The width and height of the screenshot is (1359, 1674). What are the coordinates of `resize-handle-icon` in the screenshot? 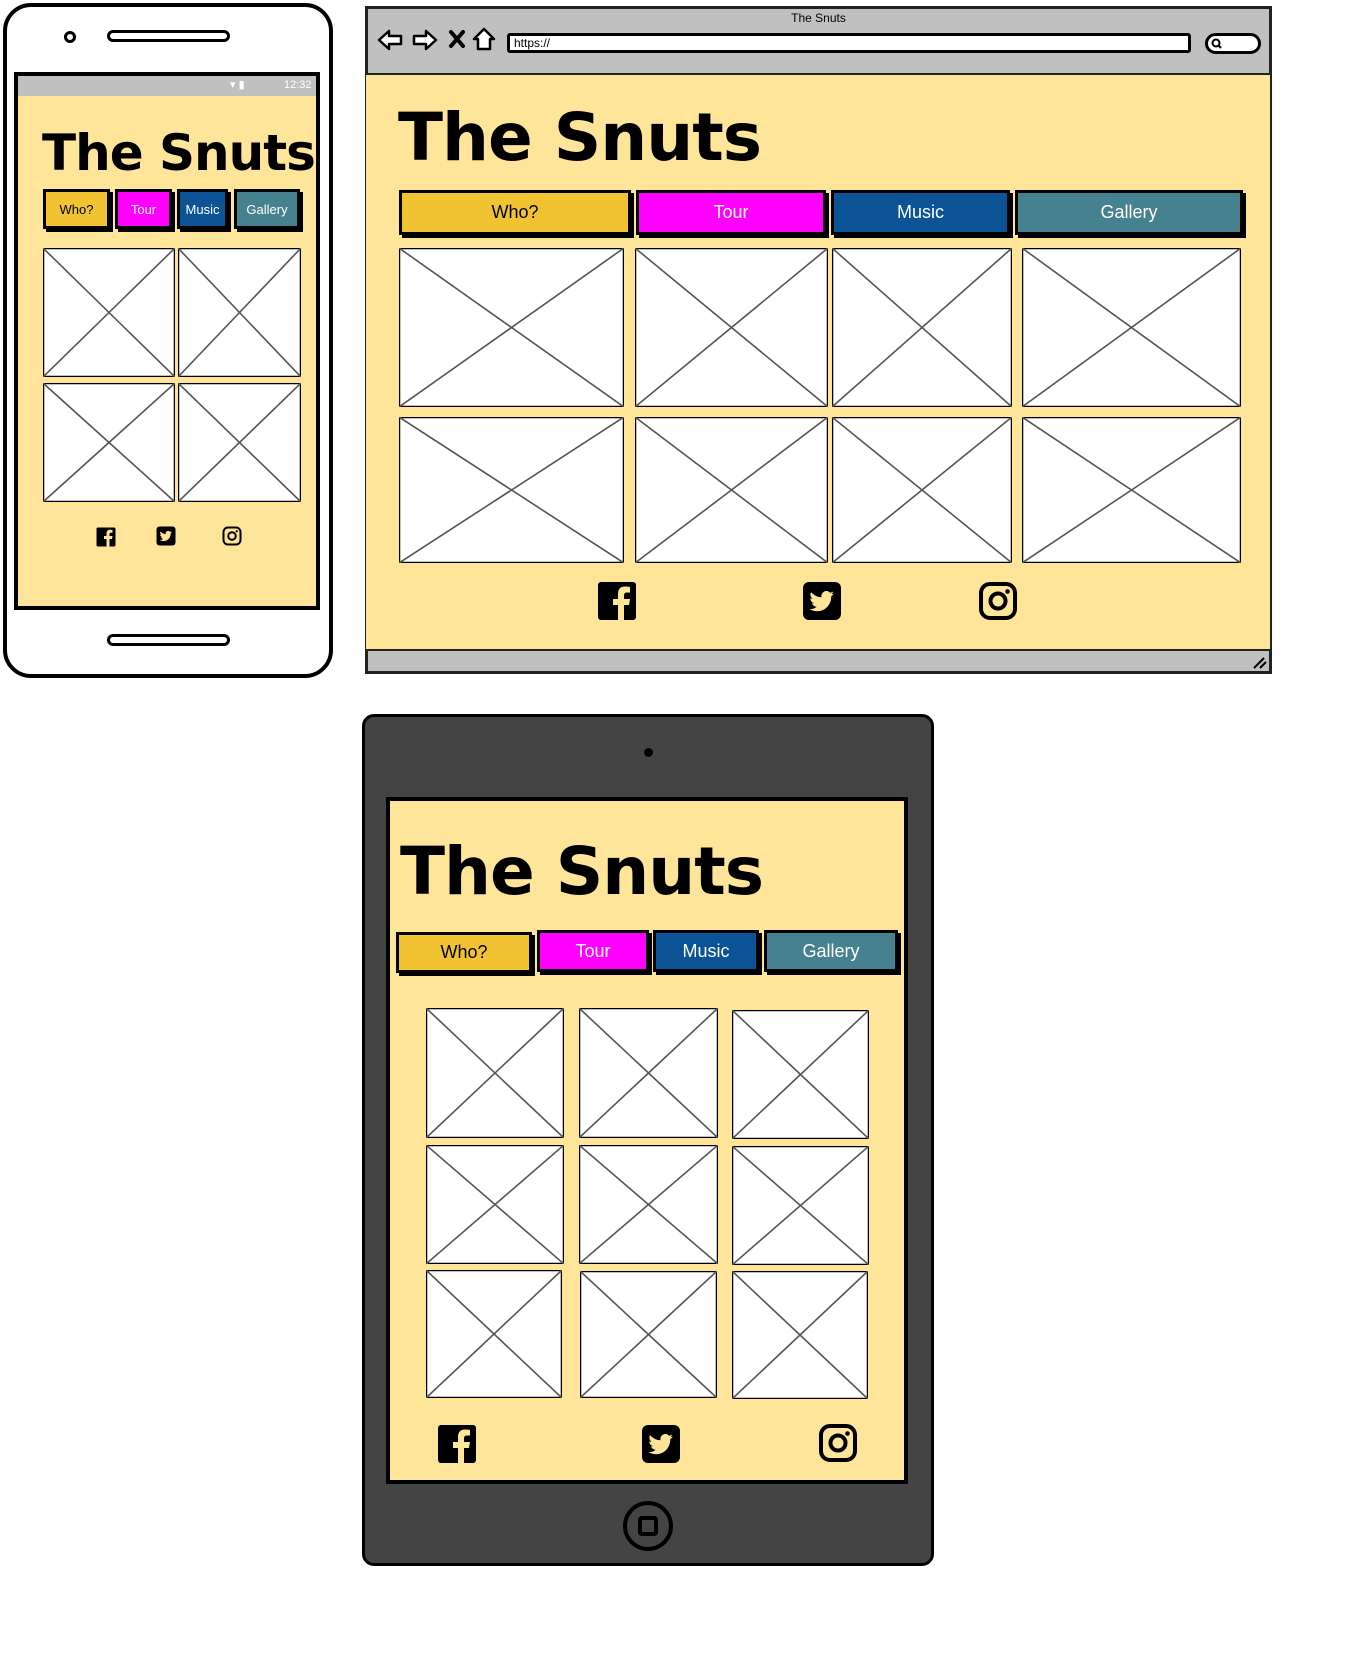 It's located at (1260, 662).